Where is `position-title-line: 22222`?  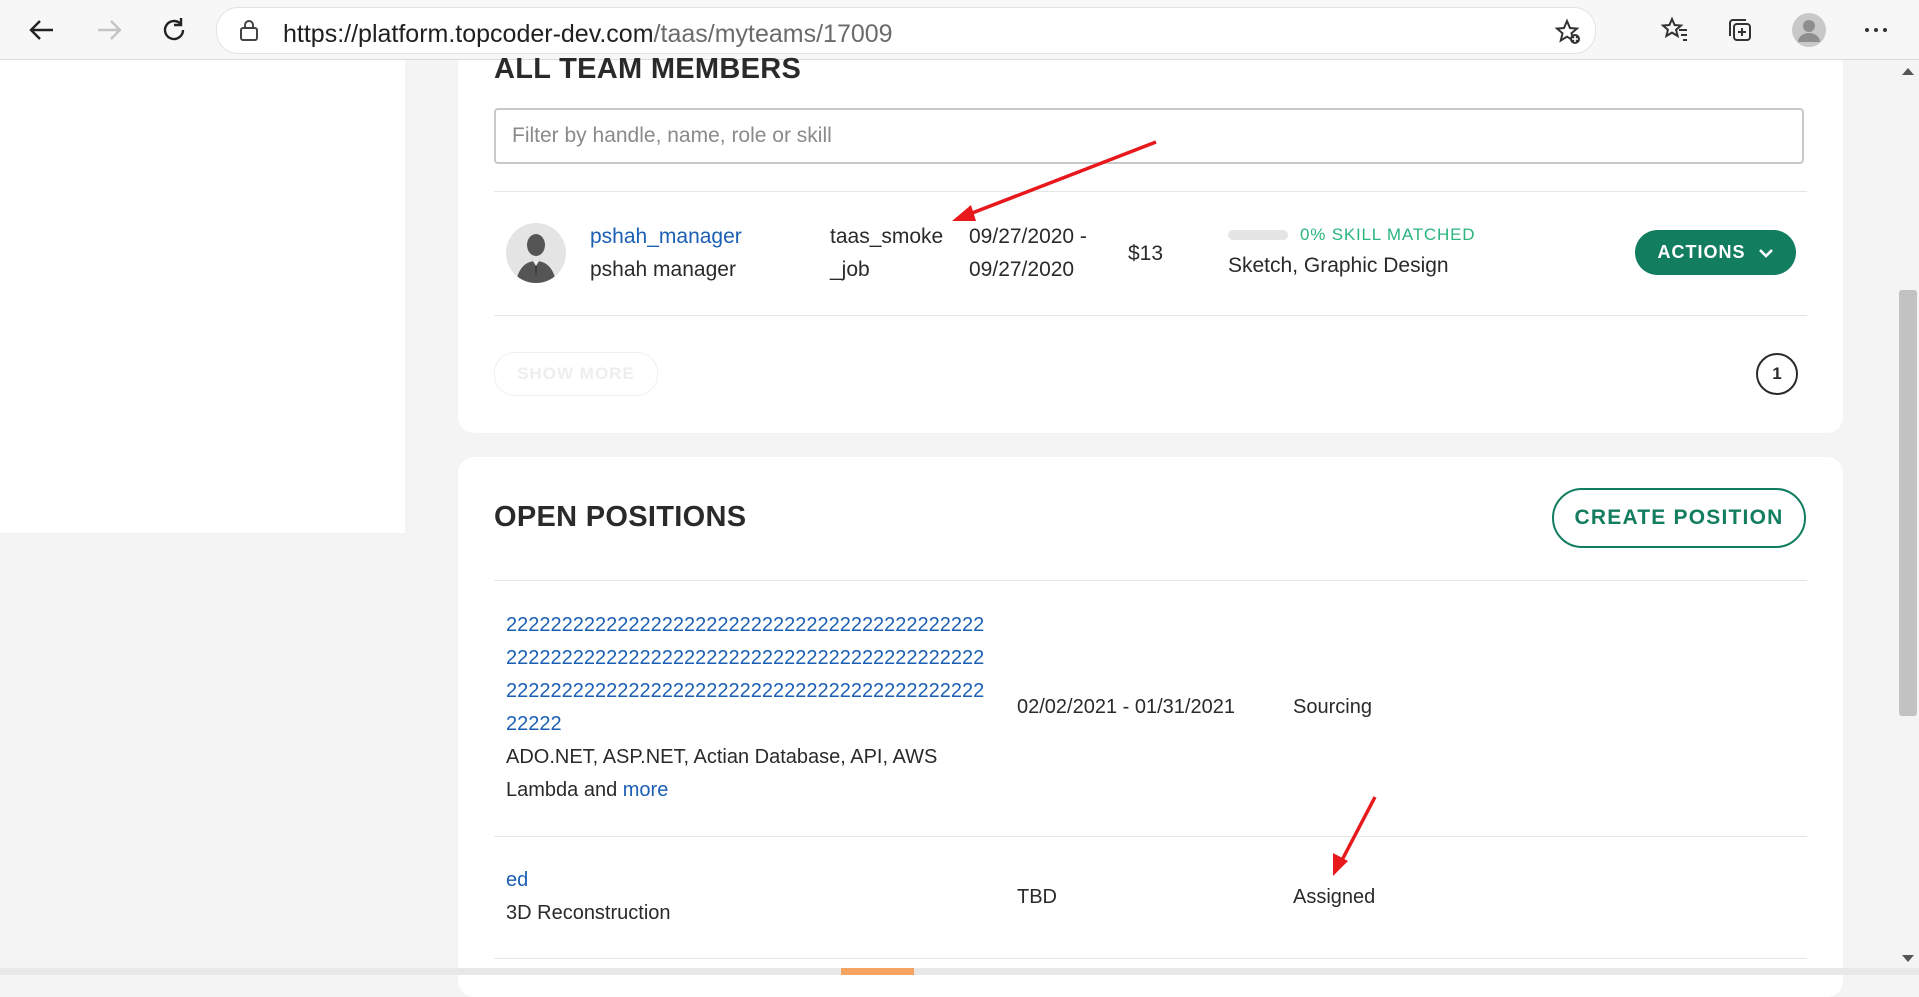
position-title-line: 22222 is located at coordinates (534, 724).